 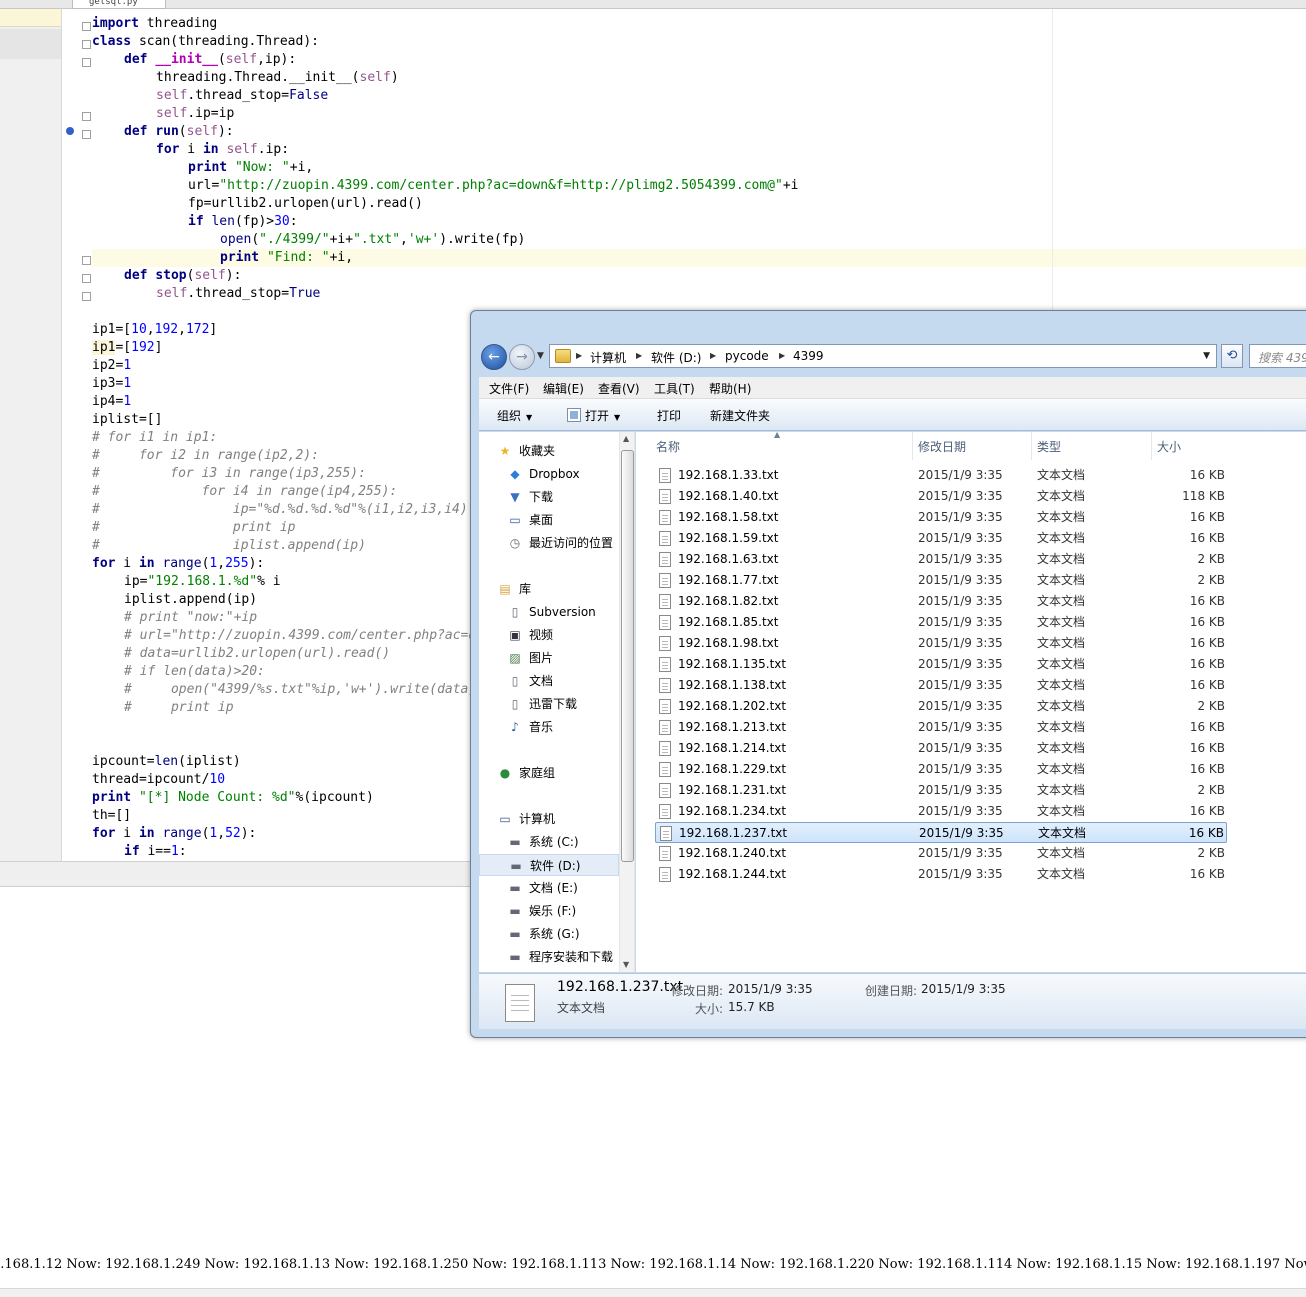 I want to click on code-line: # data=urllib2.urlopen(url).read(), so click(x=257, y=655).